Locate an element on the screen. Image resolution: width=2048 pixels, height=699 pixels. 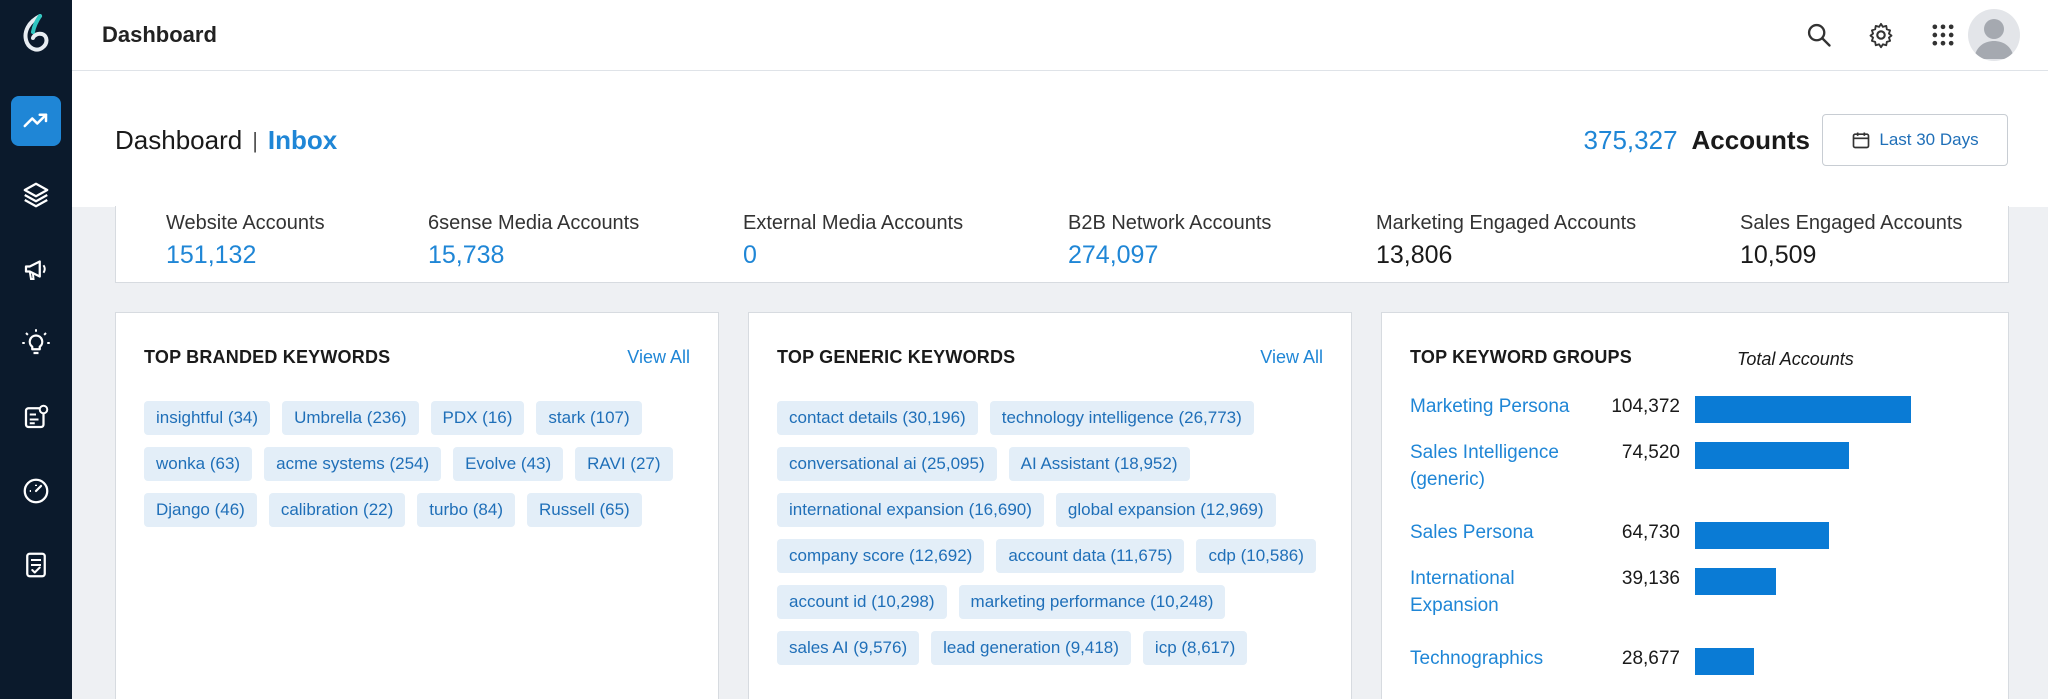
keyword-chip: acme systems (254) is located at coordinates (353, 464).